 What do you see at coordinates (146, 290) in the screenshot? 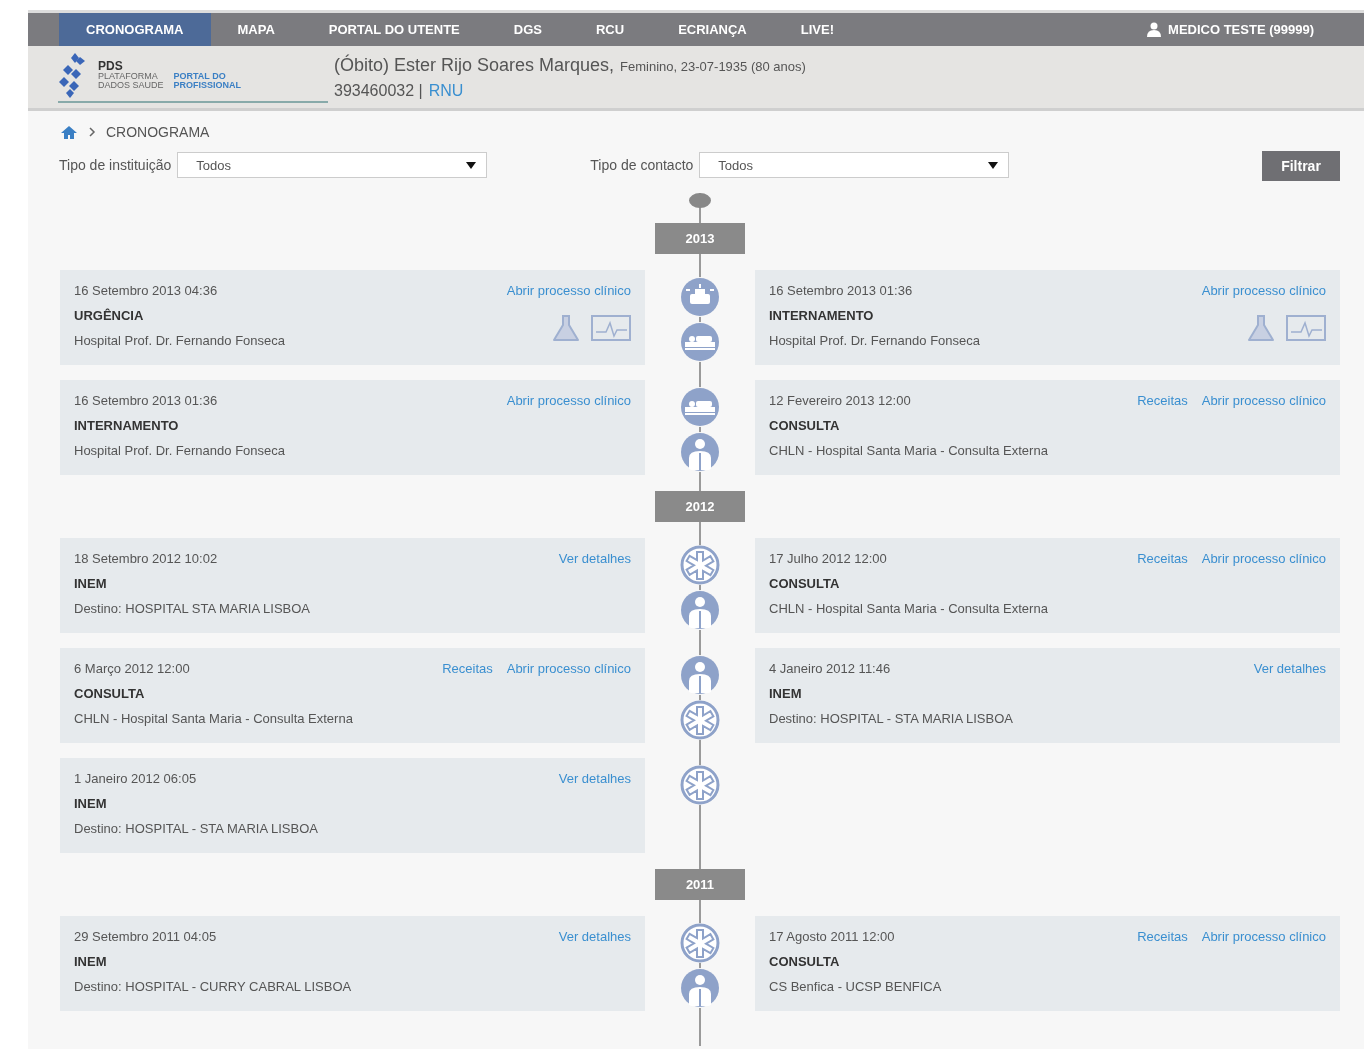
I see `event-date: 16 Setembro 2013 04:36` at bounding box center [146, 290].